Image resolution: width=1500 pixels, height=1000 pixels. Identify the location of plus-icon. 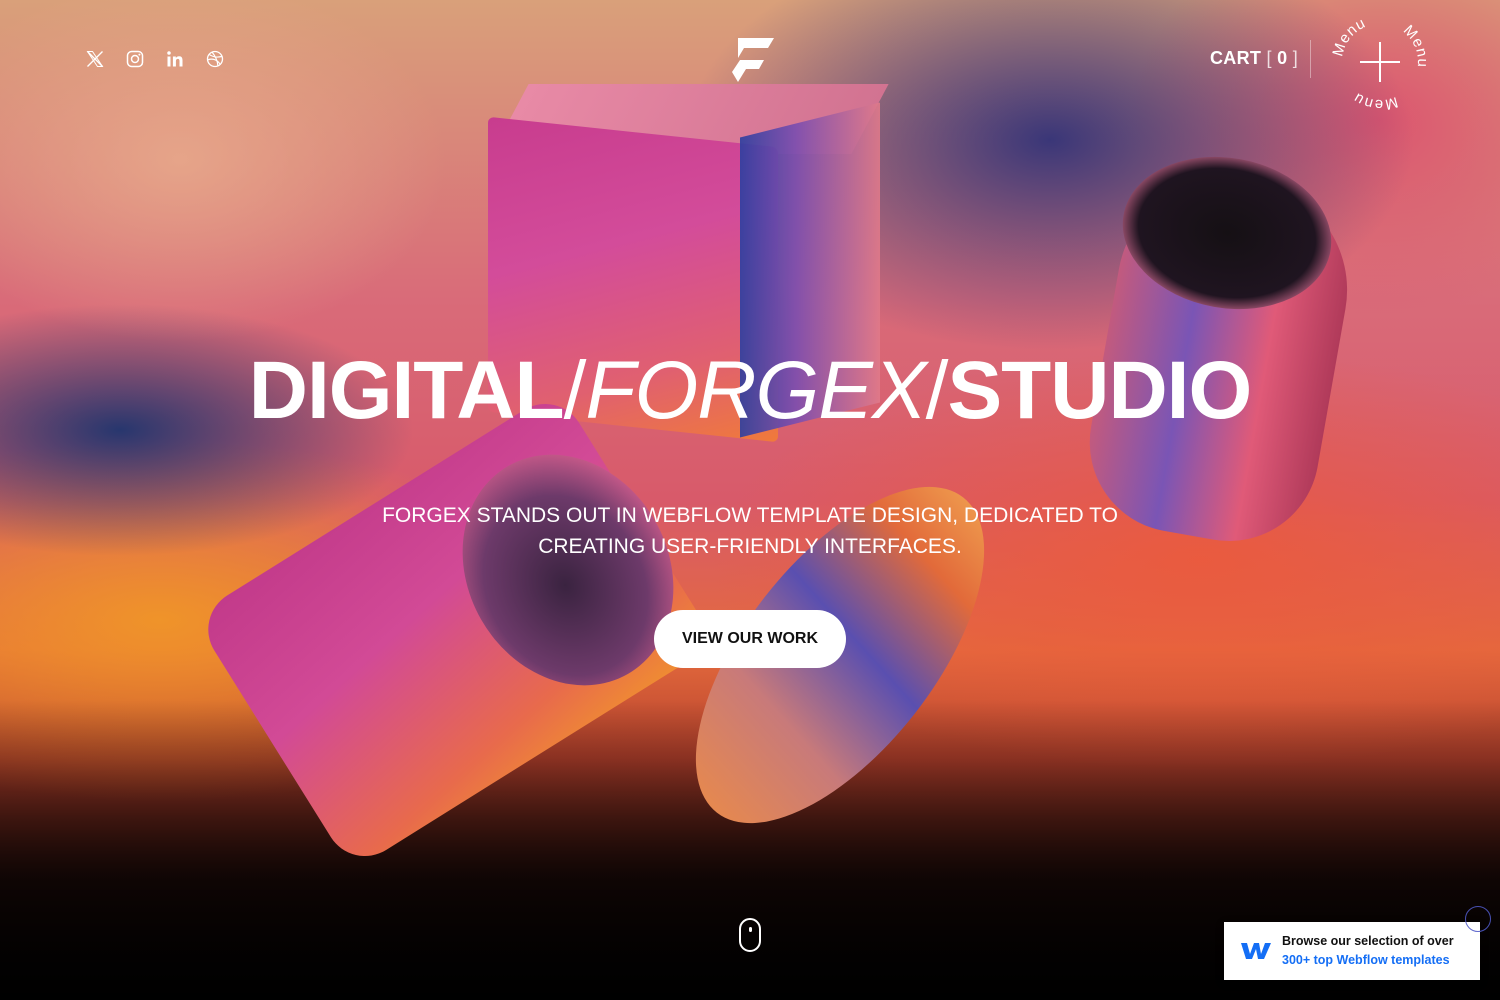
(1380, 62).